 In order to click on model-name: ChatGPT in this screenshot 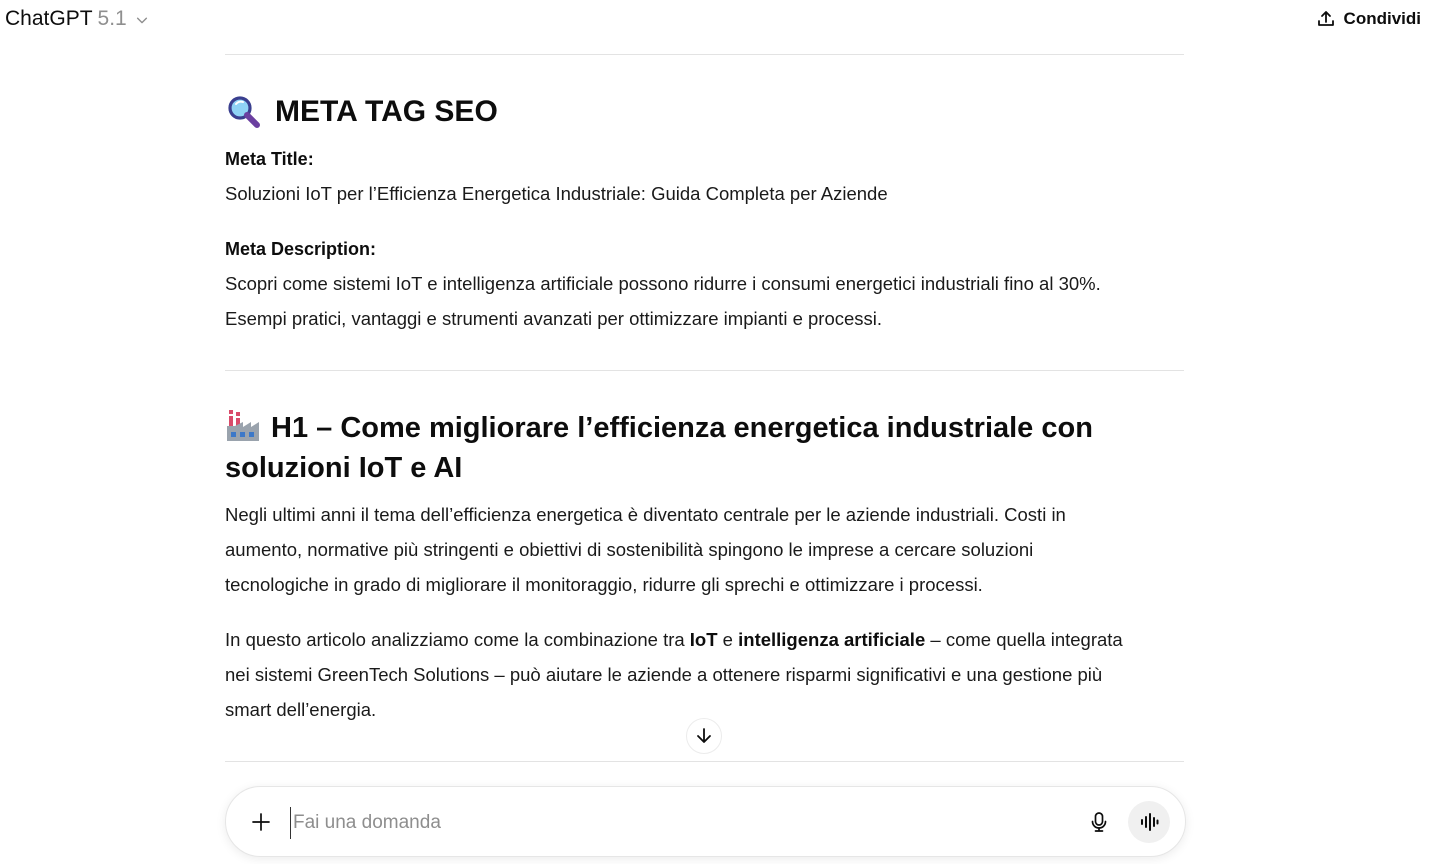, I will do `click(49, 18)`.